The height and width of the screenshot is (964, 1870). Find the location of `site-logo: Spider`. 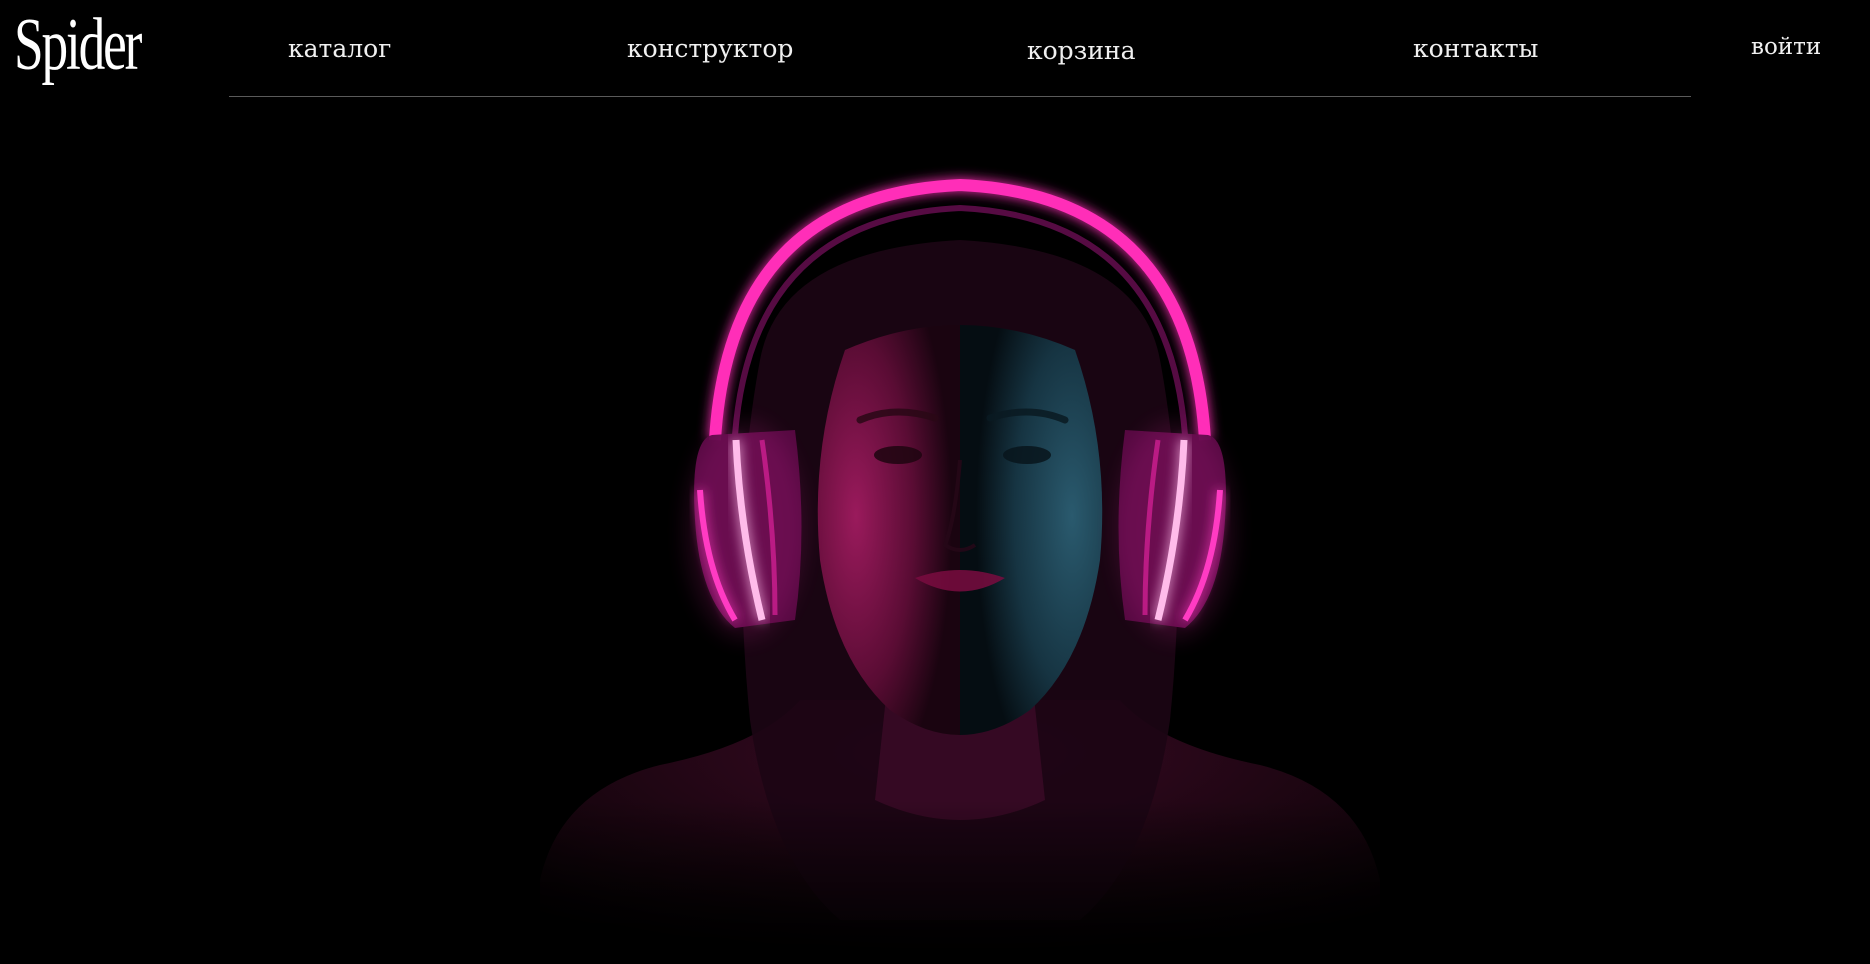

site-logo: Spider is located at coordinates (78, 45).